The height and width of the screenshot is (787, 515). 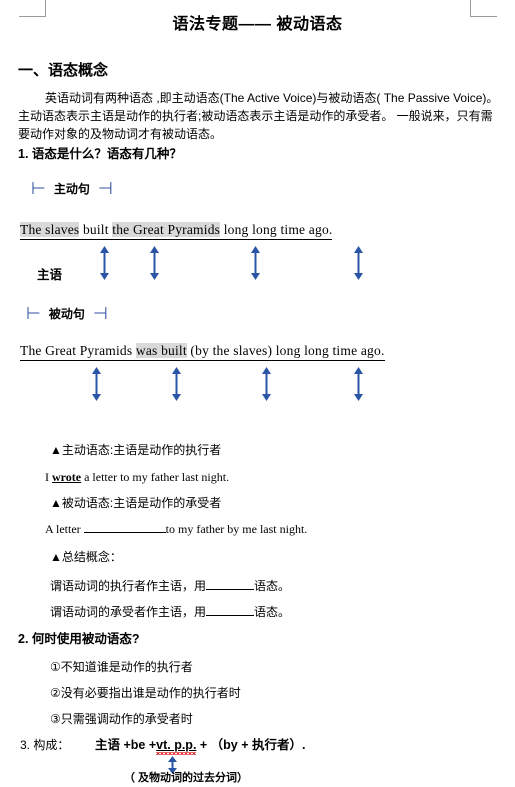 I want to click on section3-formula: 主语 +be +vt. p.p. + （by + 执行者）., so click(x=200, y=745).